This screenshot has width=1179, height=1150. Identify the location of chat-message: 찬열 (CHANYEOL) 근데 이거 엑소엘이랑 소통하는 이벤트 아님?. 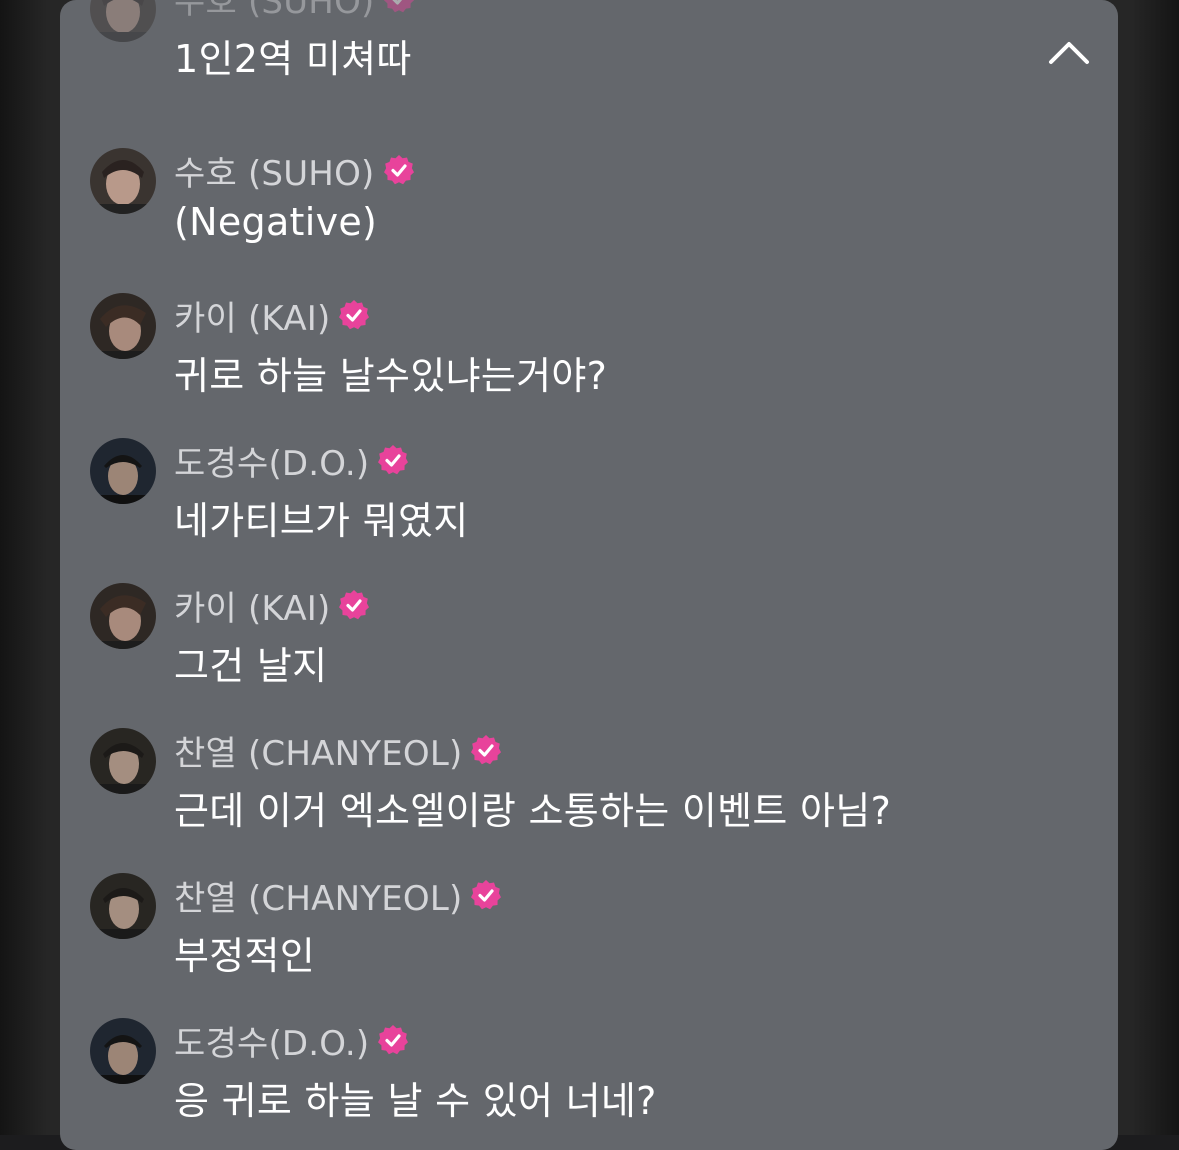
(590, 798).